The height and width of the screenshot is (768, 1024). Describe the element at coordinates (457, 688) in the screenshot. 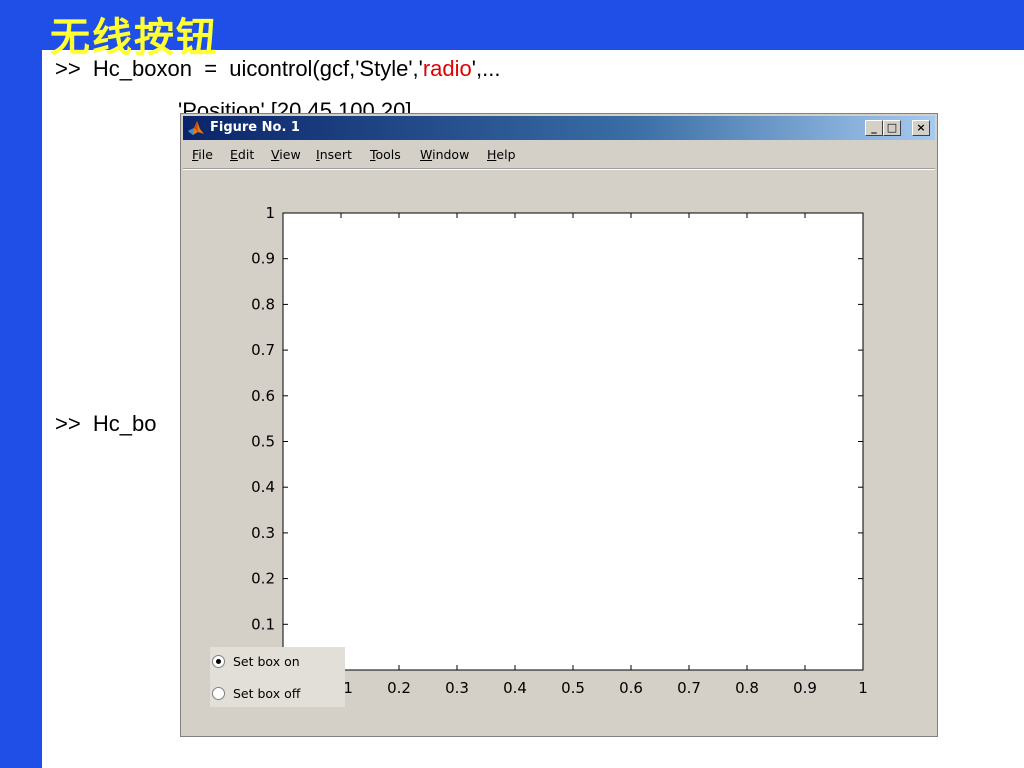

I see `x-tick-label: 0.3` at that location.